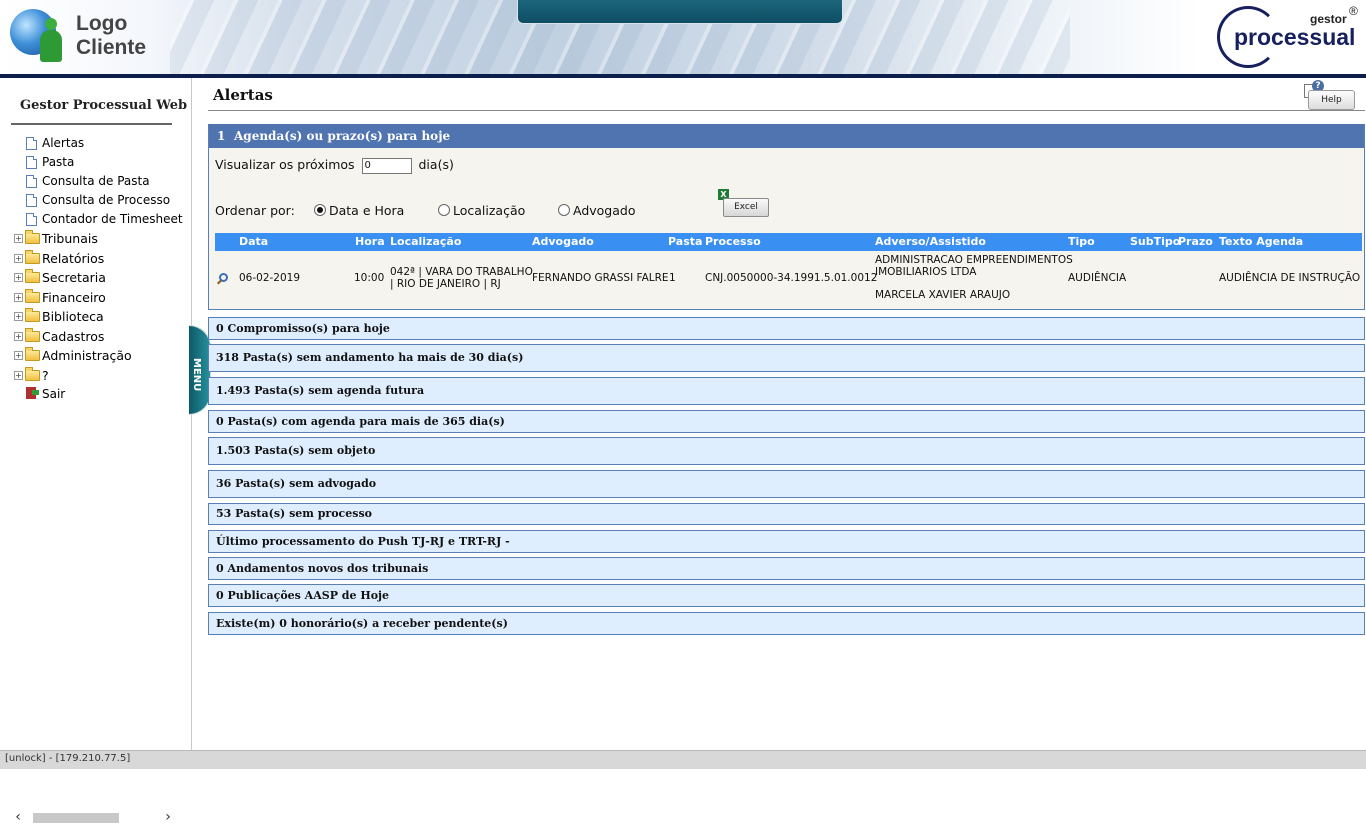 The image size is (1366, 826). Describe the element at coordinates (369, 278) in the screenshot. I see `cell-hora: 10:00` at that location.